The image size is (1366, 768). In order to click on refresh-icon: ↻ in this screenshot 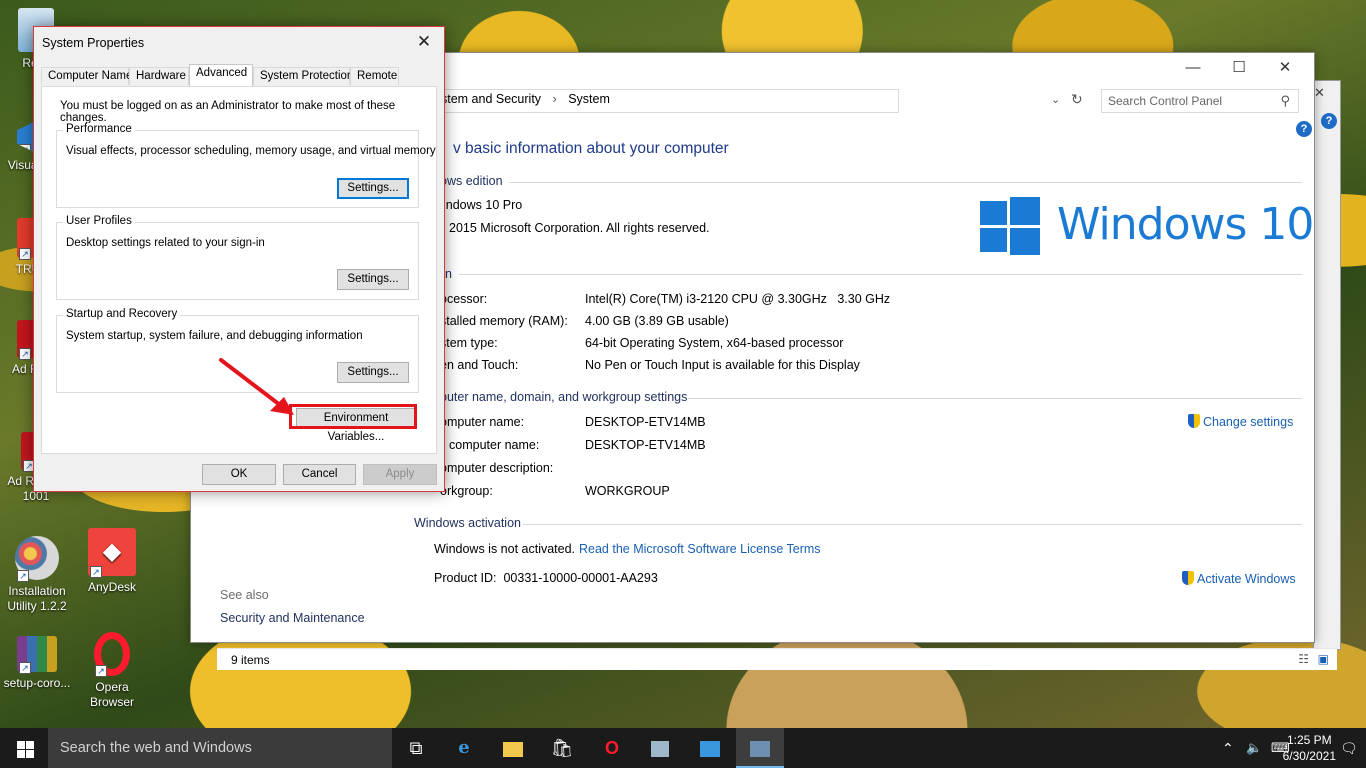, I will do `click(1077, 99)`.